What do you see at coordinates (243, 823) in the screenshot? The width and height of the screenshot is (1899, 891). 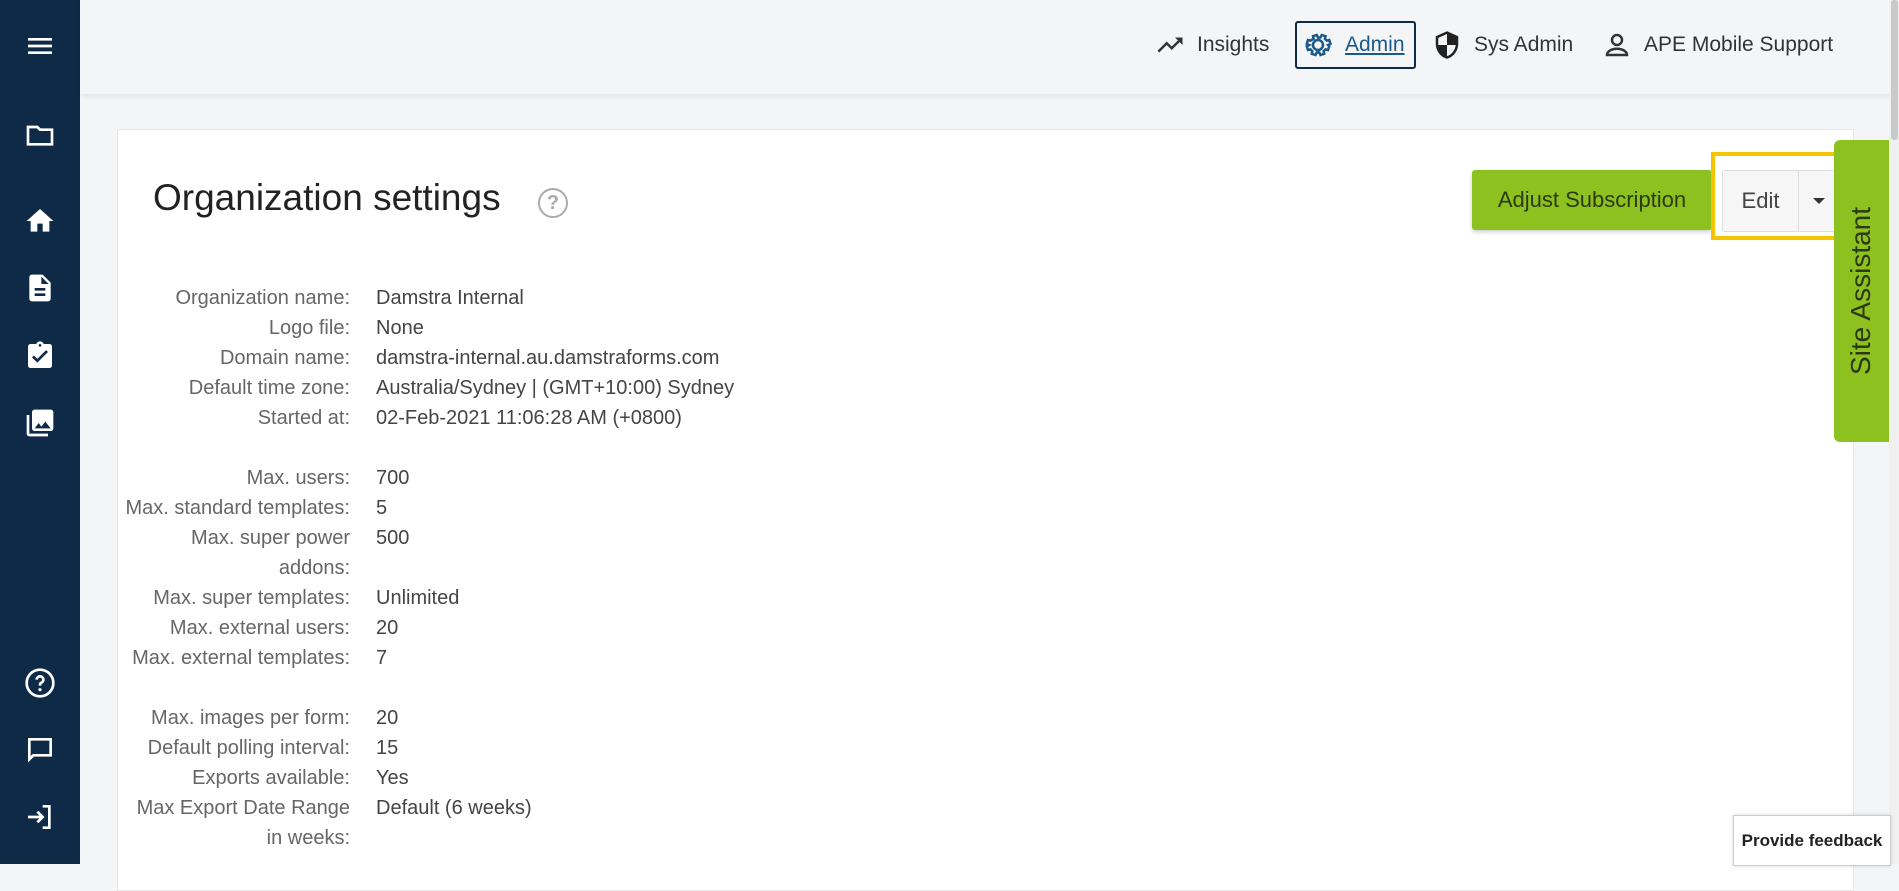 I see `setting-label: Max Export Date Range in weeks:` at bounding box center [243, 823].